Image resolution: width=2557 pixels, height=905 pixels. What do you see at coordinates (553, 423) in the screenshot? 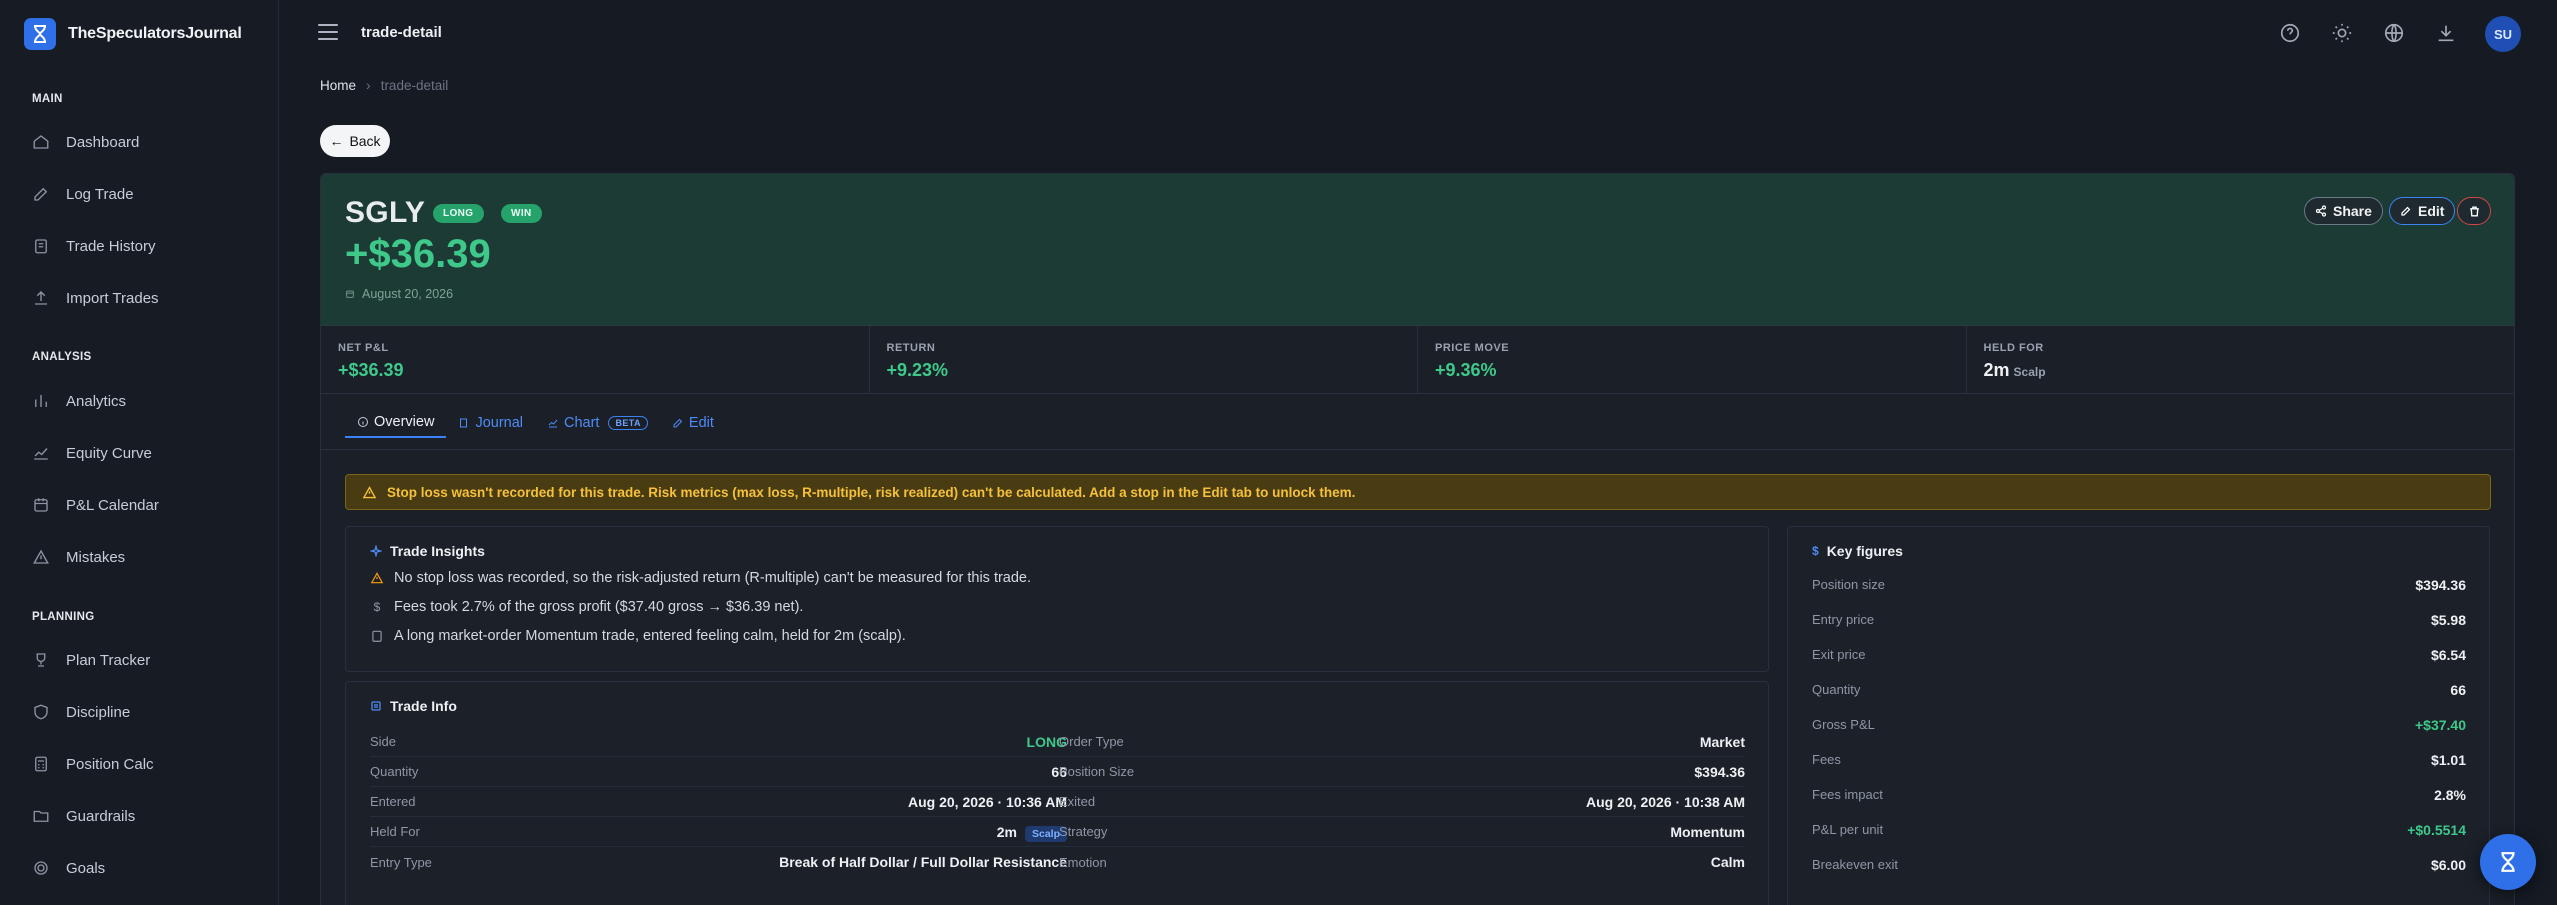
I see `chart-icon` at bounding box center [553, 423].